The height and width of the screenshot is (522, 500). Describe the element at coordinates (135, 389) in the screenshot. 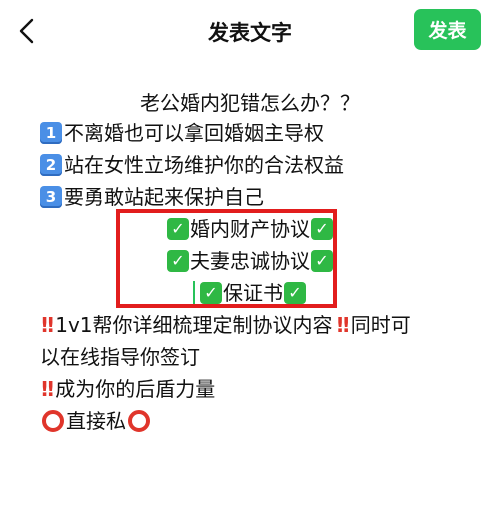

I see `shield-text: 成为你的后盾力量` at that location.